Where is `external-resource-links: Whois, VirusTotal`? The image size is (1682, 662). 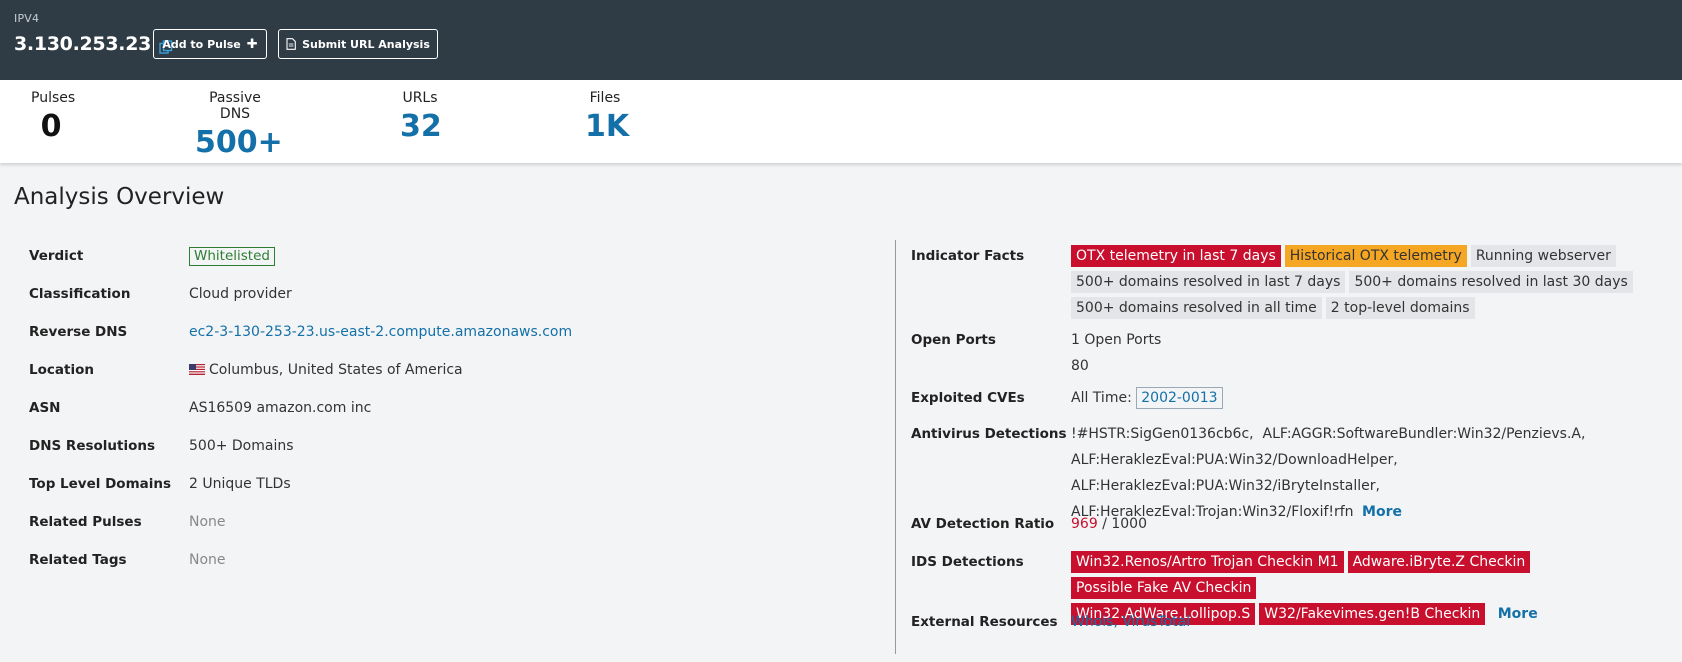
external-resource-links: Whois, VirusTotal is located at coordinates (1130, 622).